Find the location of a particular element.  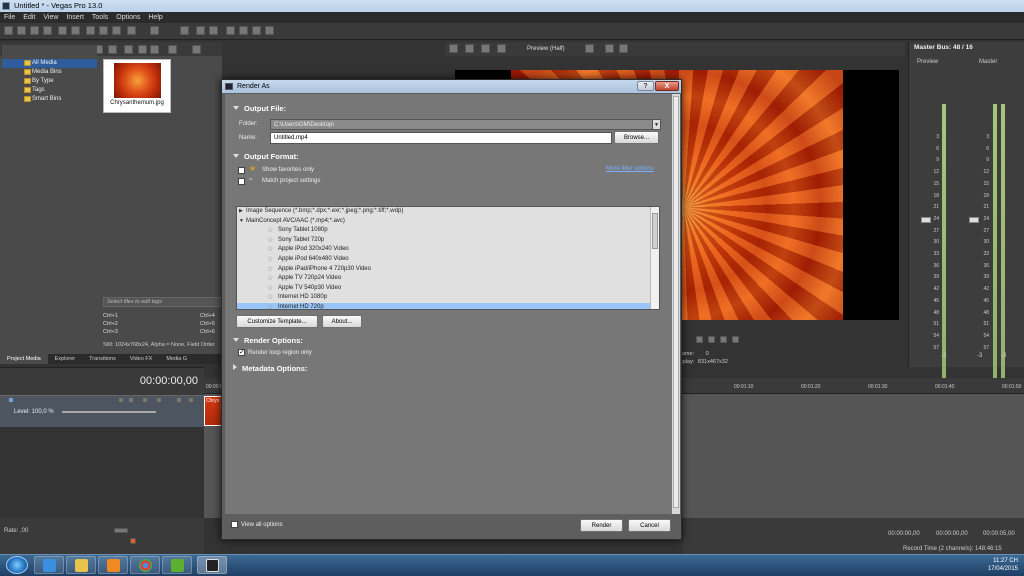

cancel-button: Cancel is located at coordinates (649, 525).